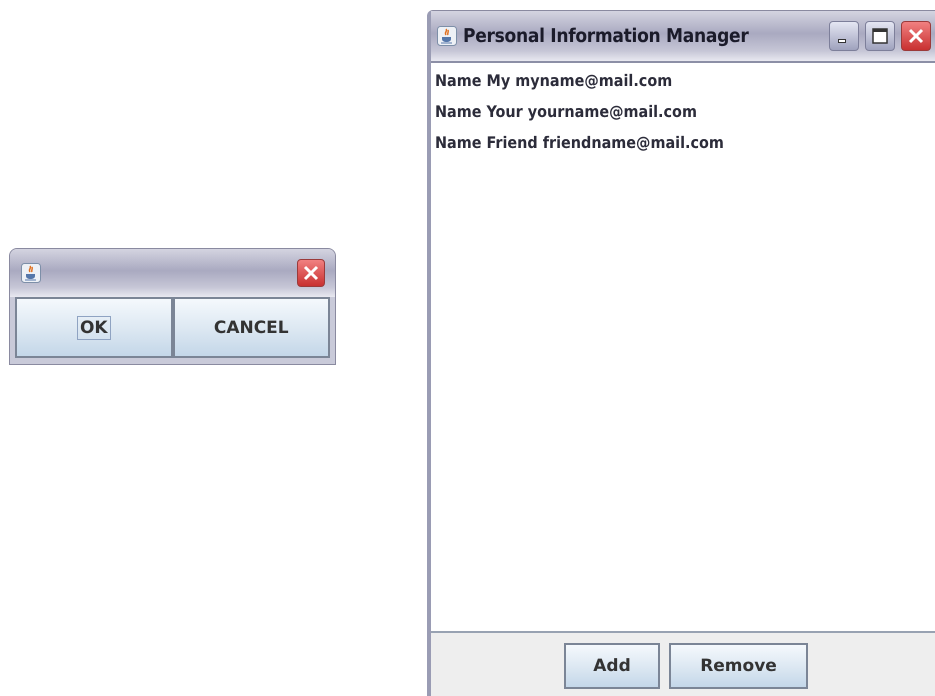  I want to click on minimize-icon, so click(842, 41).